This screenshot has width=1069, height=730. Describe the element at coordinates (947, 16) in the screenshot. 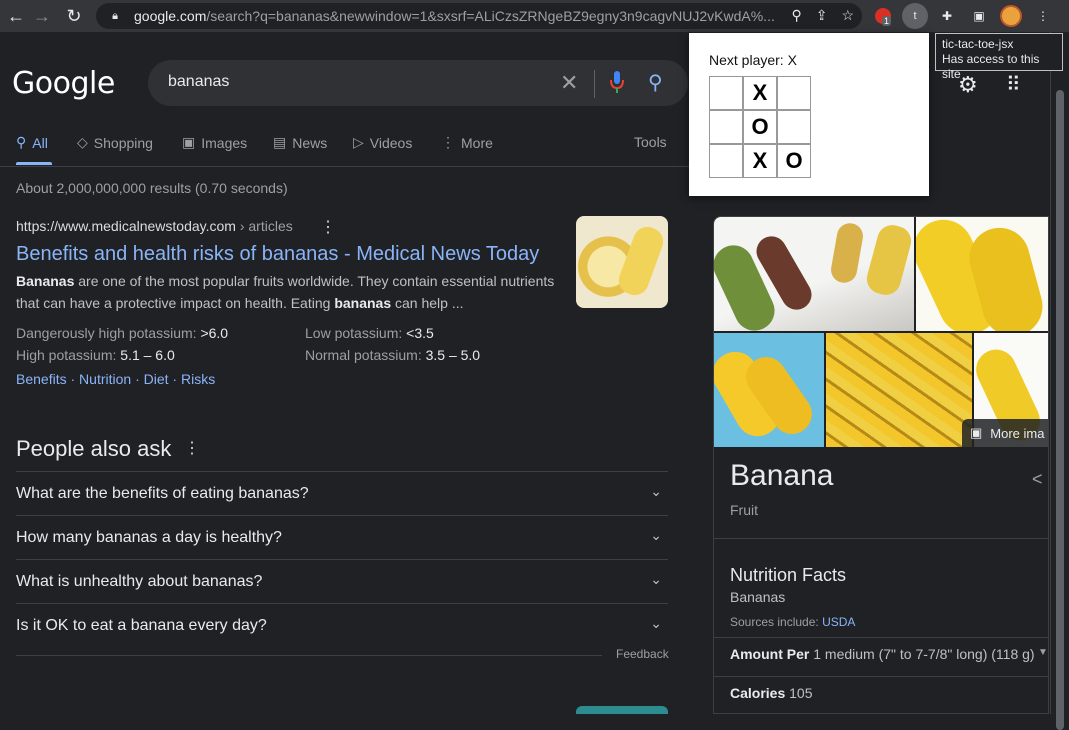

I see `extensions-puzzle-icon: ✚` at that location.